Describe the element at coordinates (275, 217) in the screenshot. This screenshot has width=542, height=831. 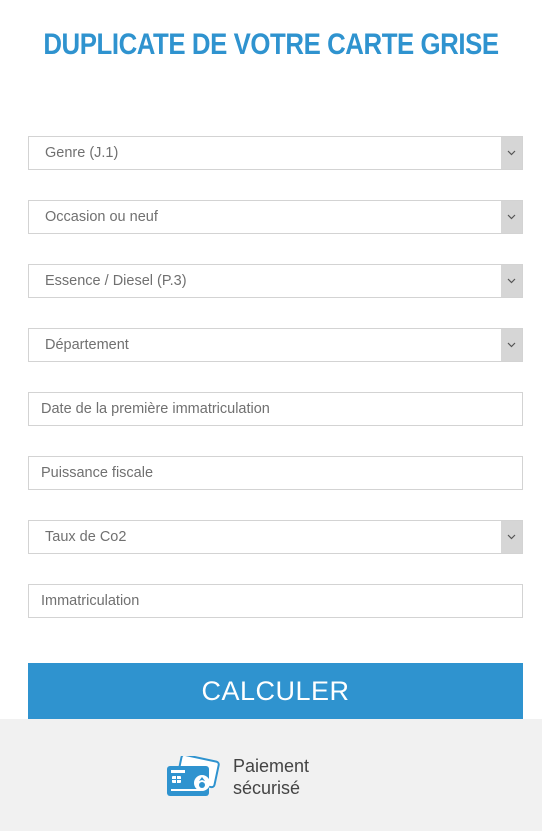
I see `occasion-select: Occasion ou neuf` at that location.